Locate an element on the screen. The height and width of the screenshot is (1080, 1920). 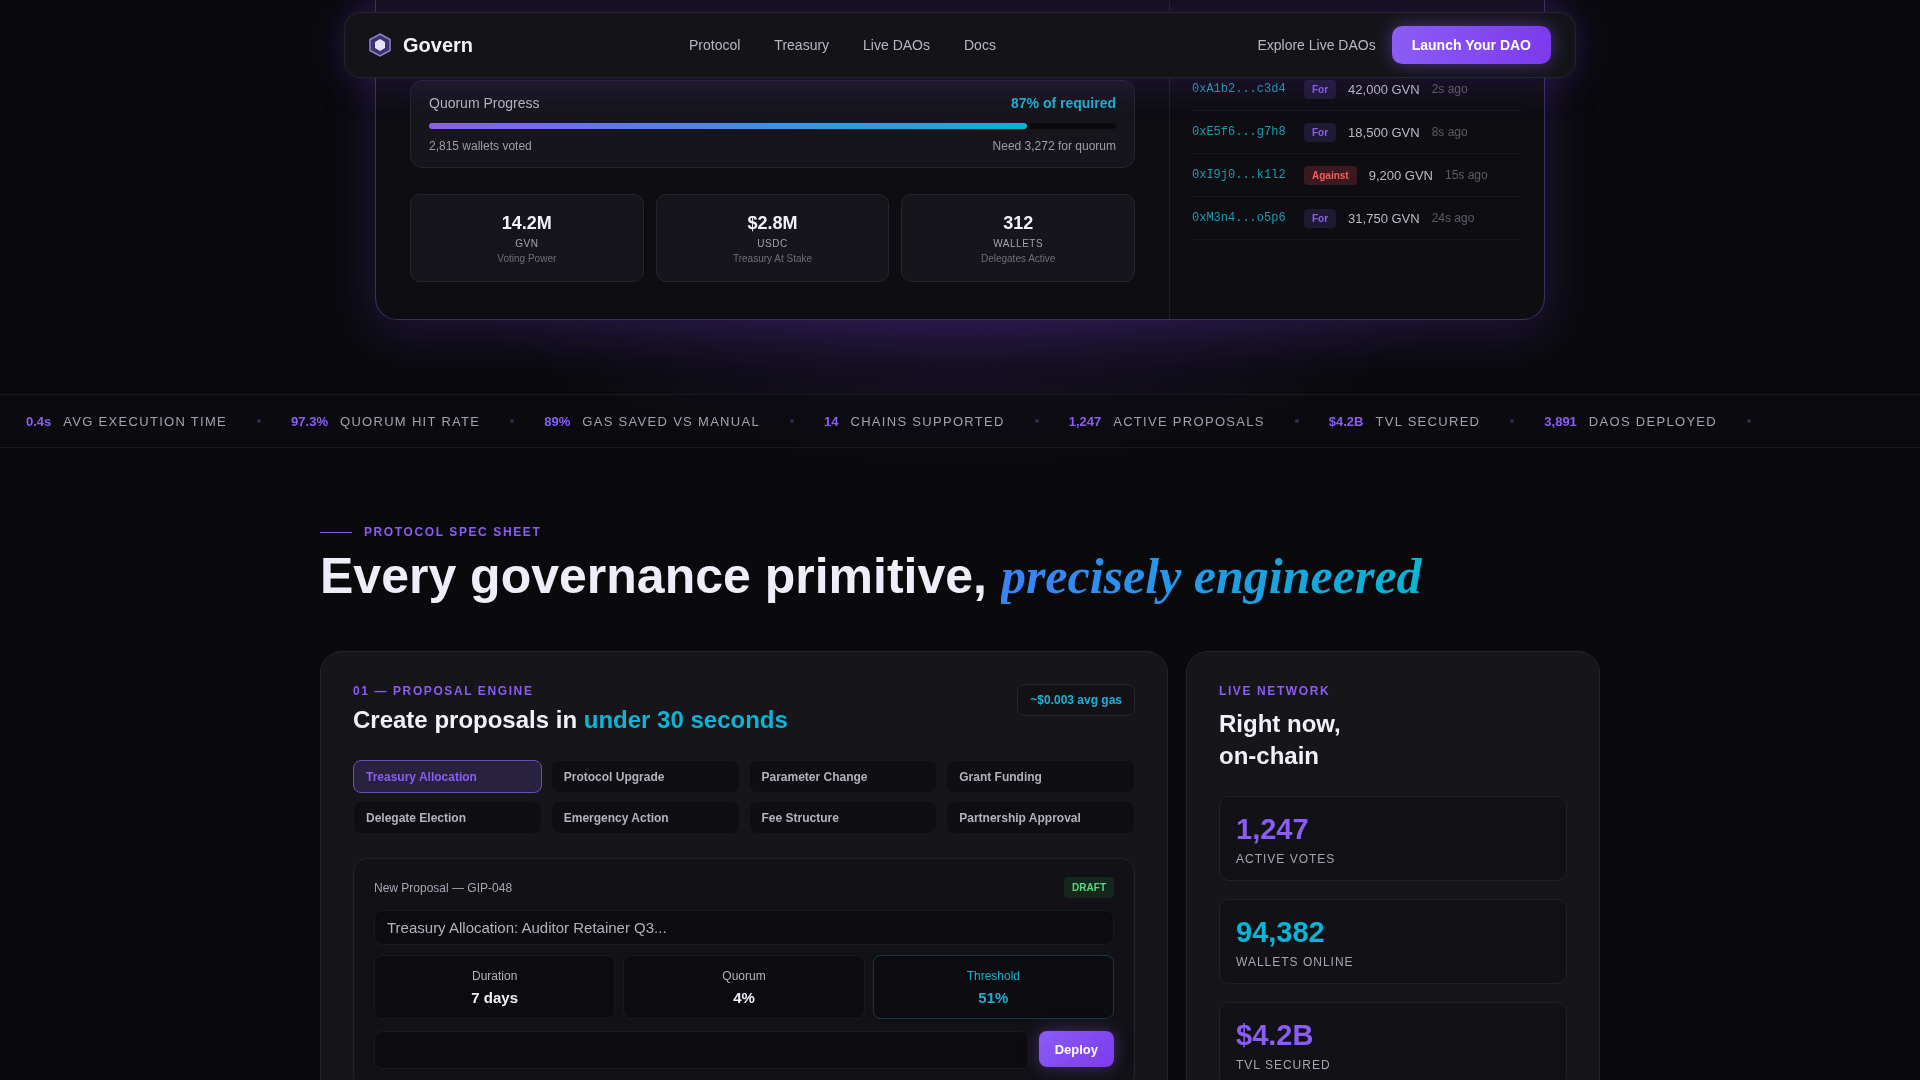
vote-time: 24s ago is located at coordinates (1453, 218).